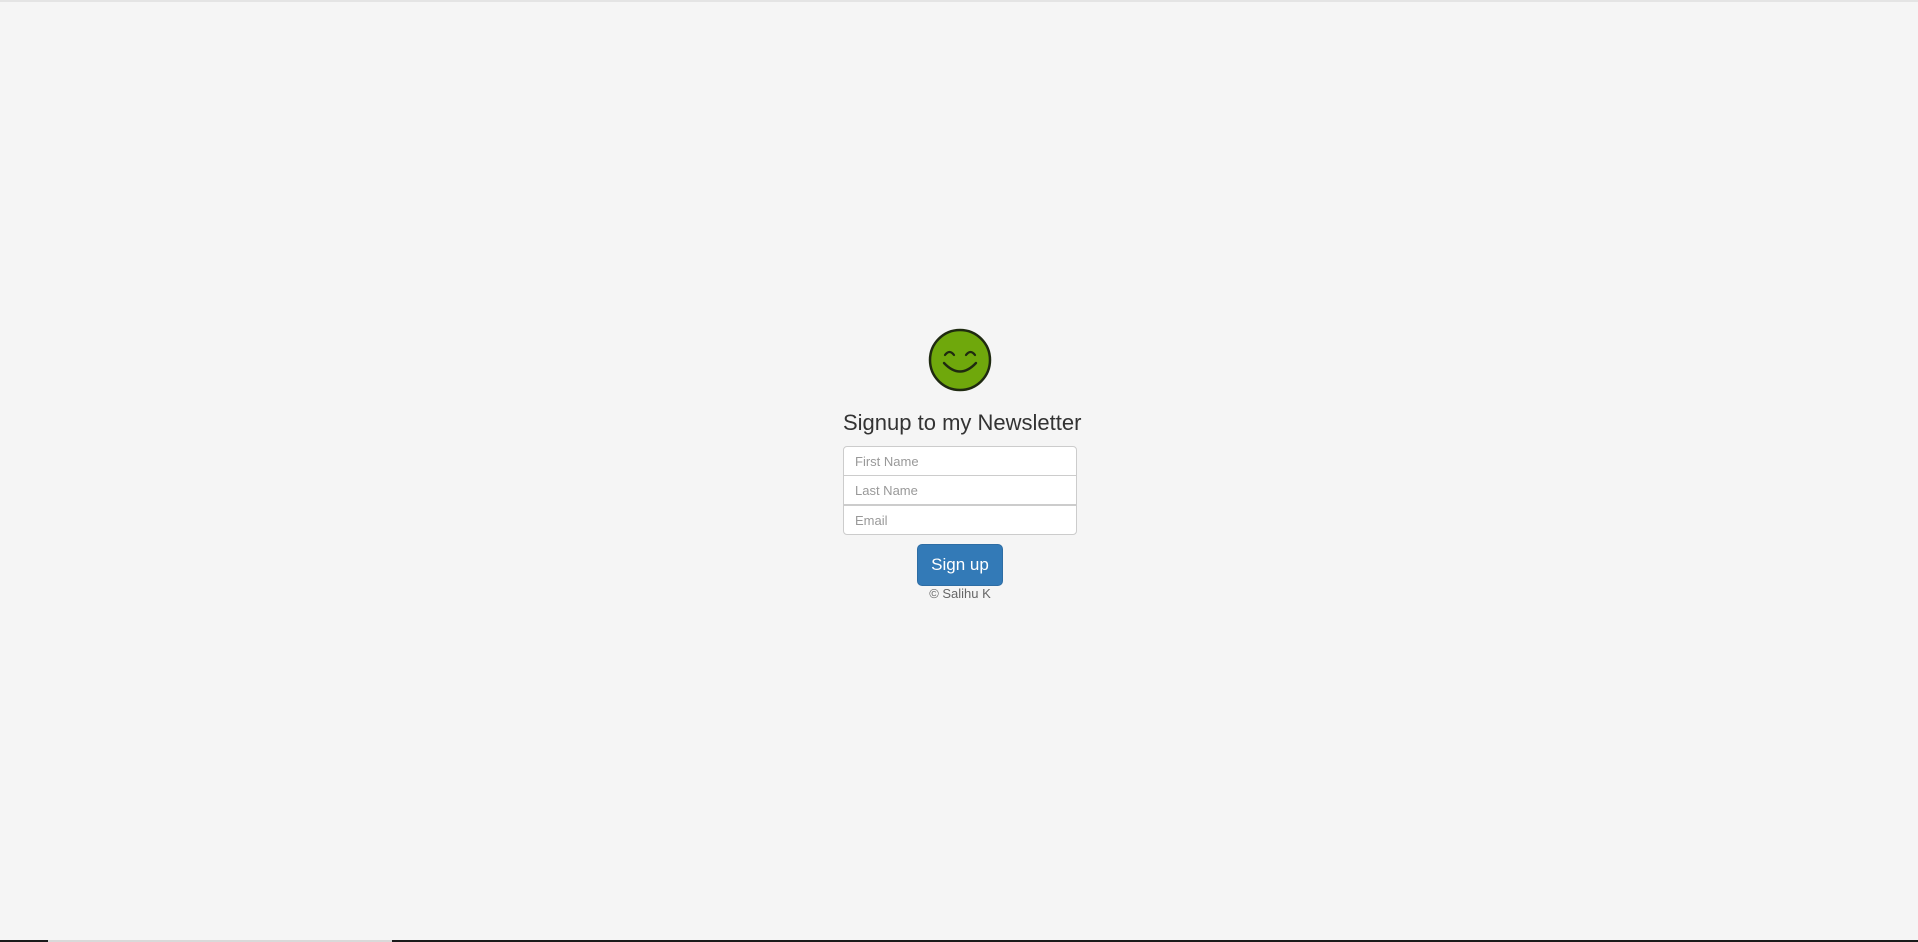  Describe the element at coordinates (960, 520) in the screenshot. I see `email-field` at that location.